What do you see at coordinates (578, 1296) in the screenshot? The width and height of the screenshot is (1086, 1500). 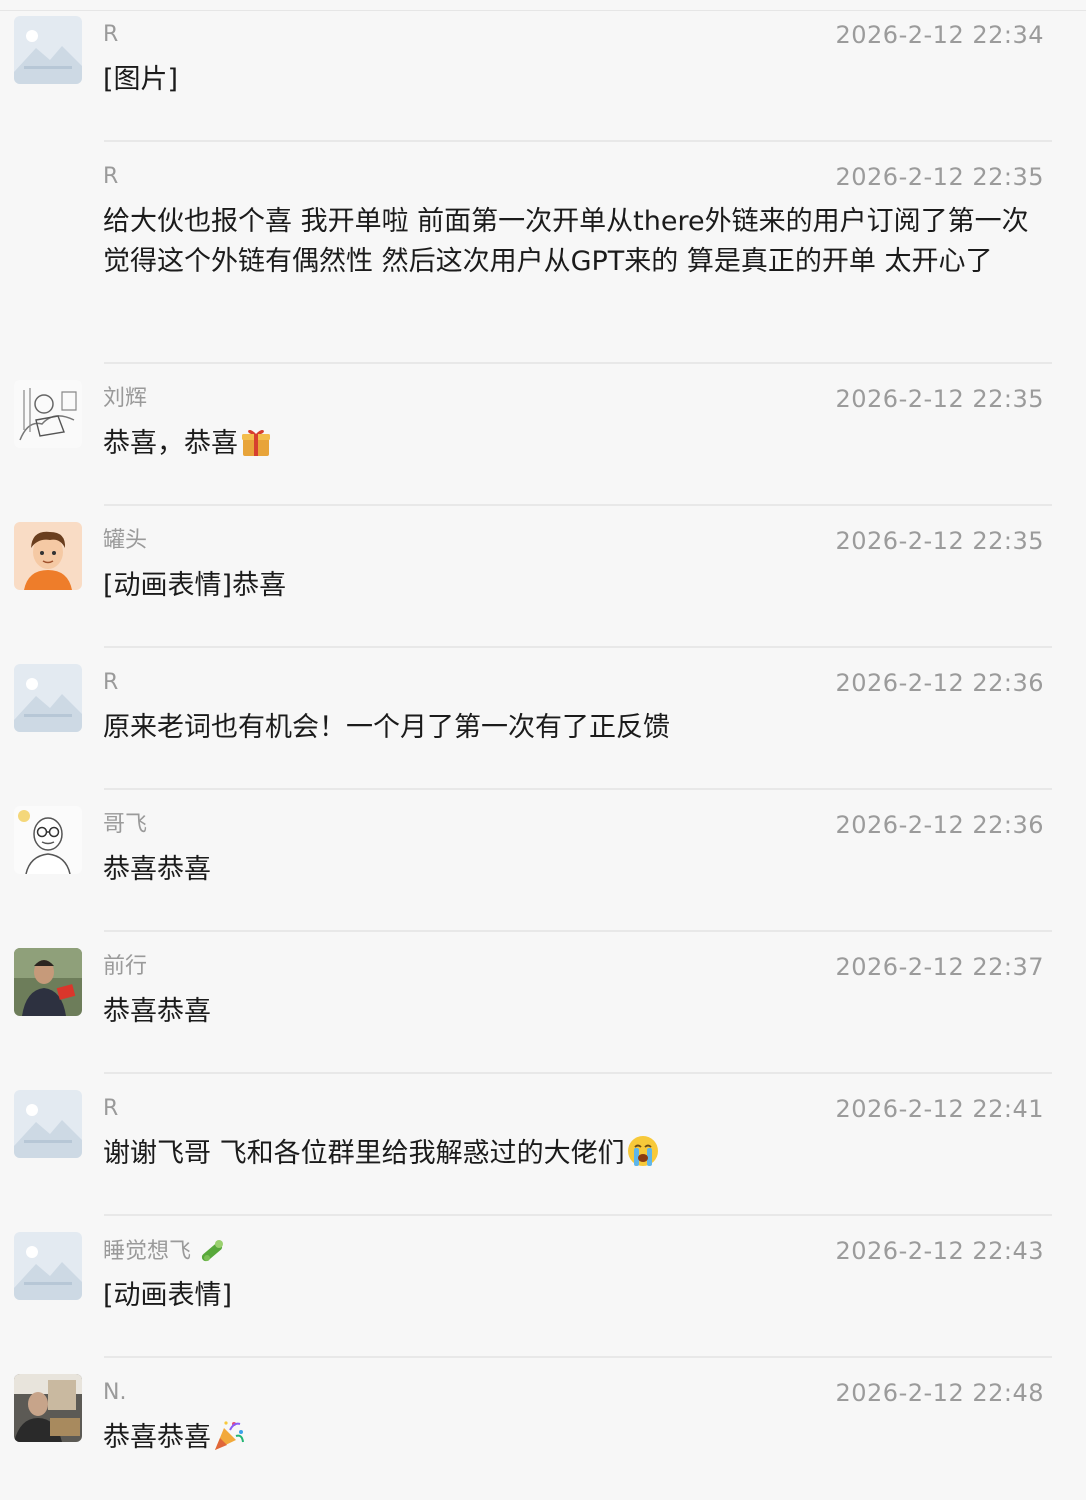 I see `message-text: [动画表情]` at bounding box center [578, 1296].